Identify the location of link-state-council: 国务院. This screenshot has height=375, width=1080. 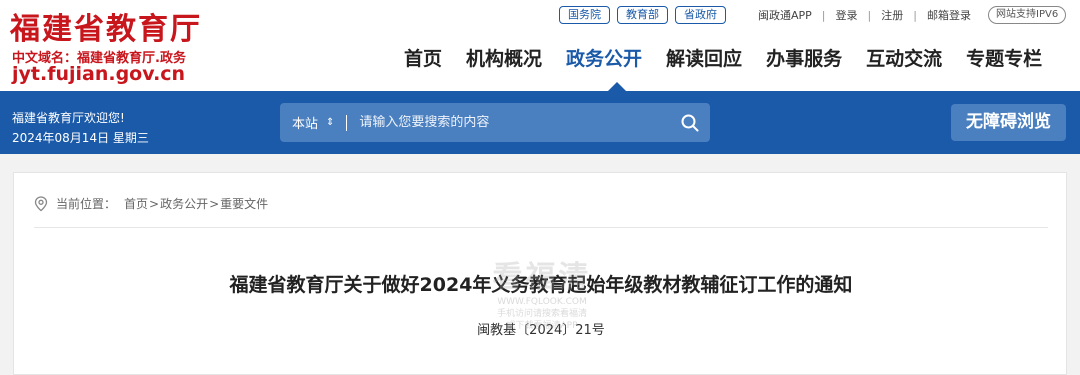
(584, 15).